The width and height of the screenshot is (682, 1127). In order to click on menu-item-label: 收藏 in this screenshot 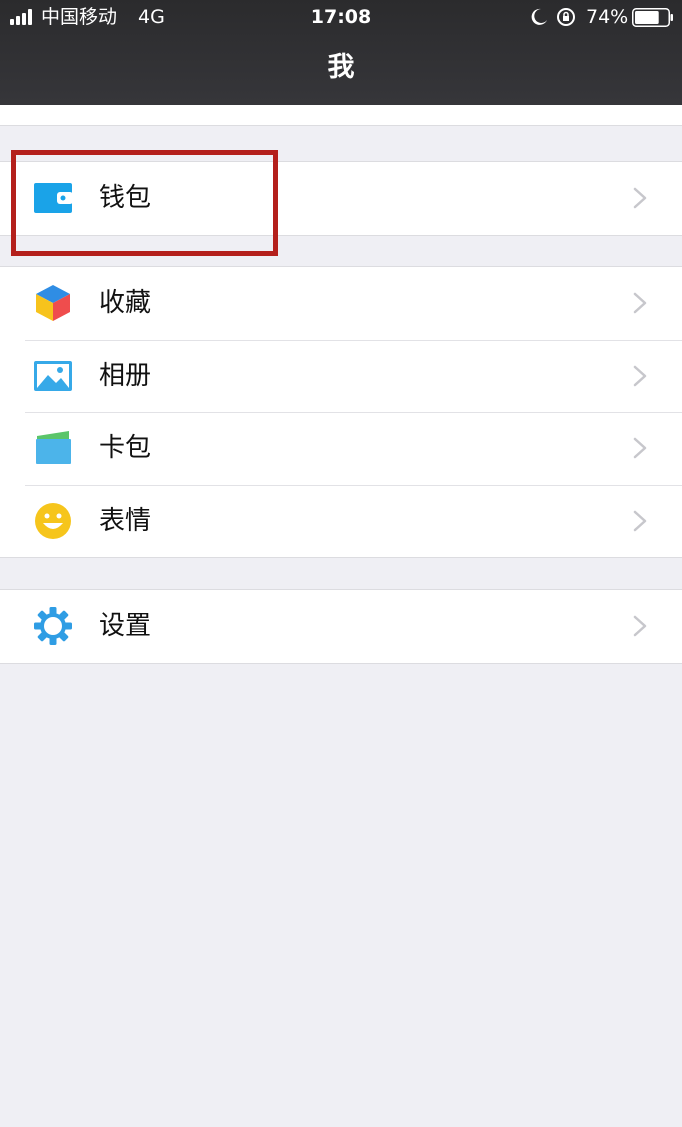, I will do `click(125, 303)`.